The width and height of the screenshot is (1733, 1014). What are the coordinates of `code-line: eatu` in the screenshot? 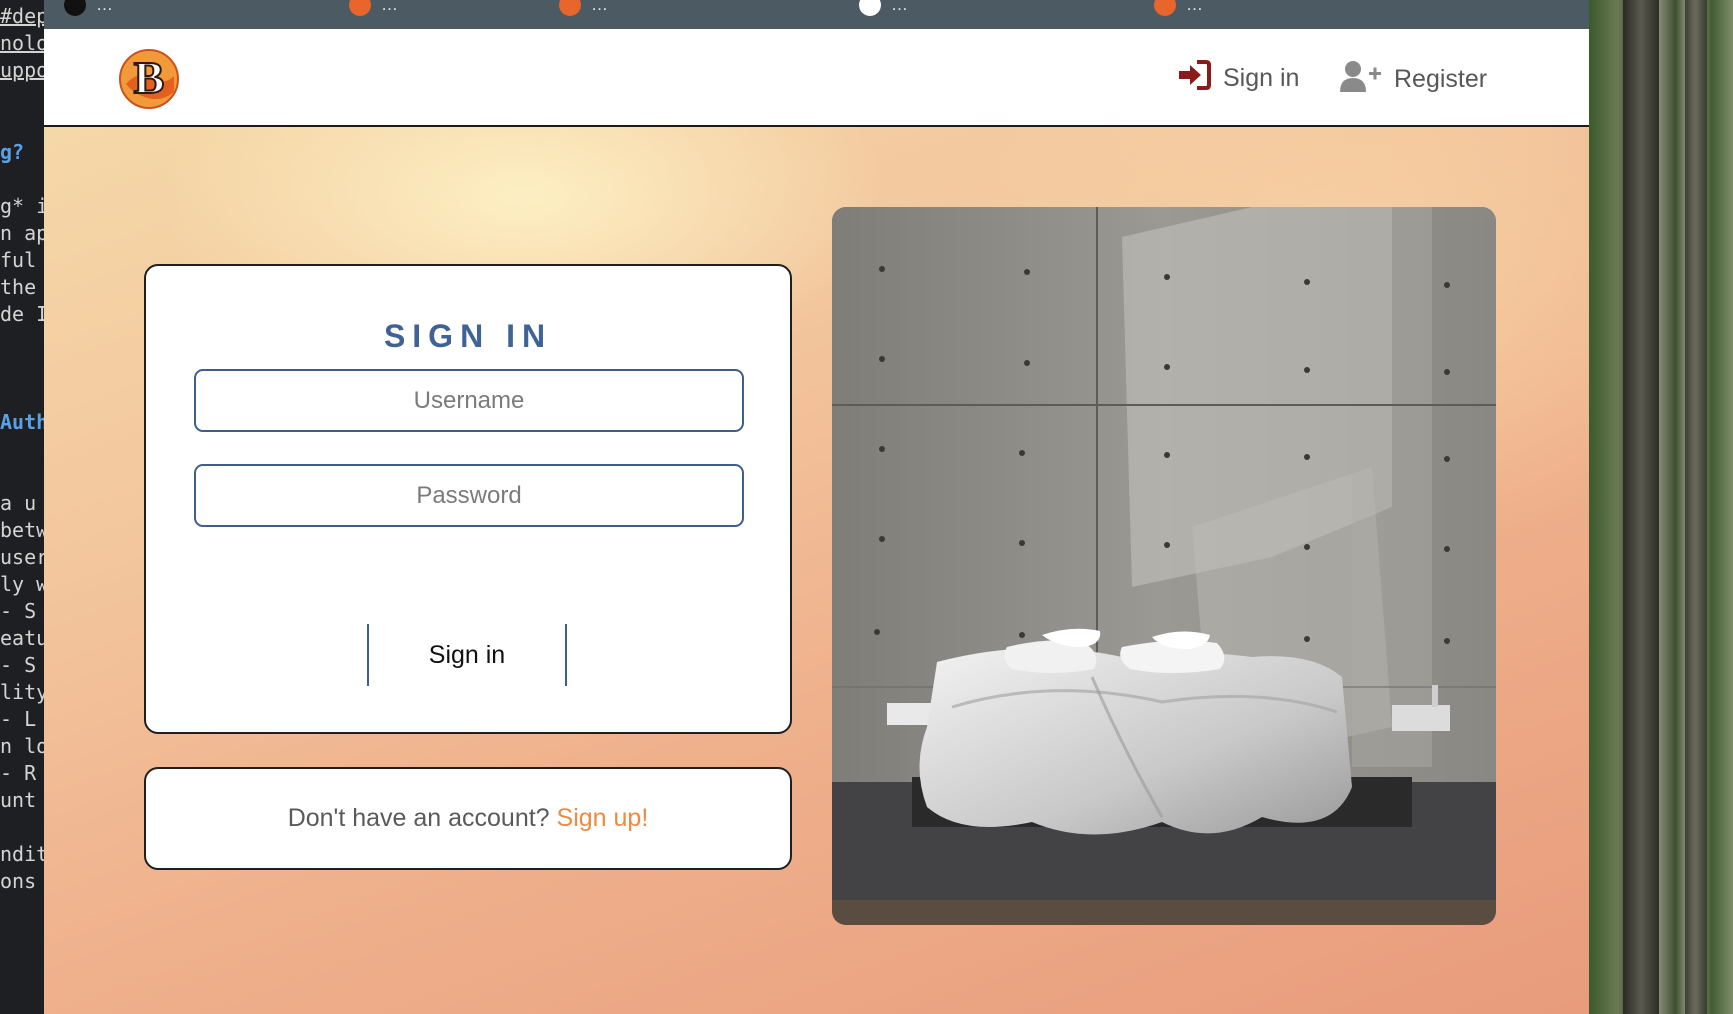 It's located at (22, 638).